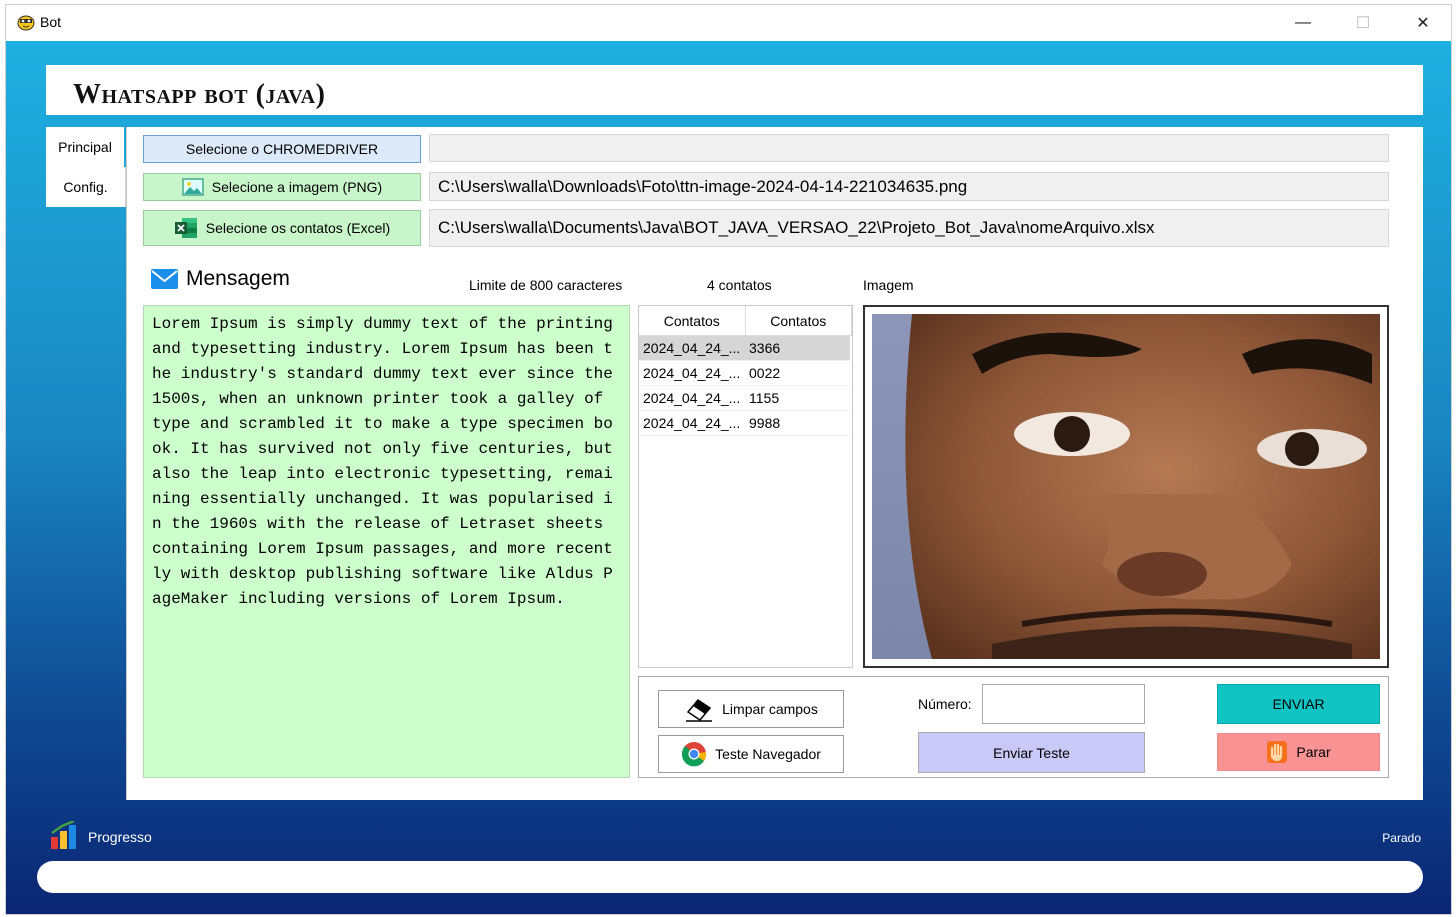  Describe the element at coordinates (86, 147) in the screenshot. I see `tab-principal: Principal` at that location.